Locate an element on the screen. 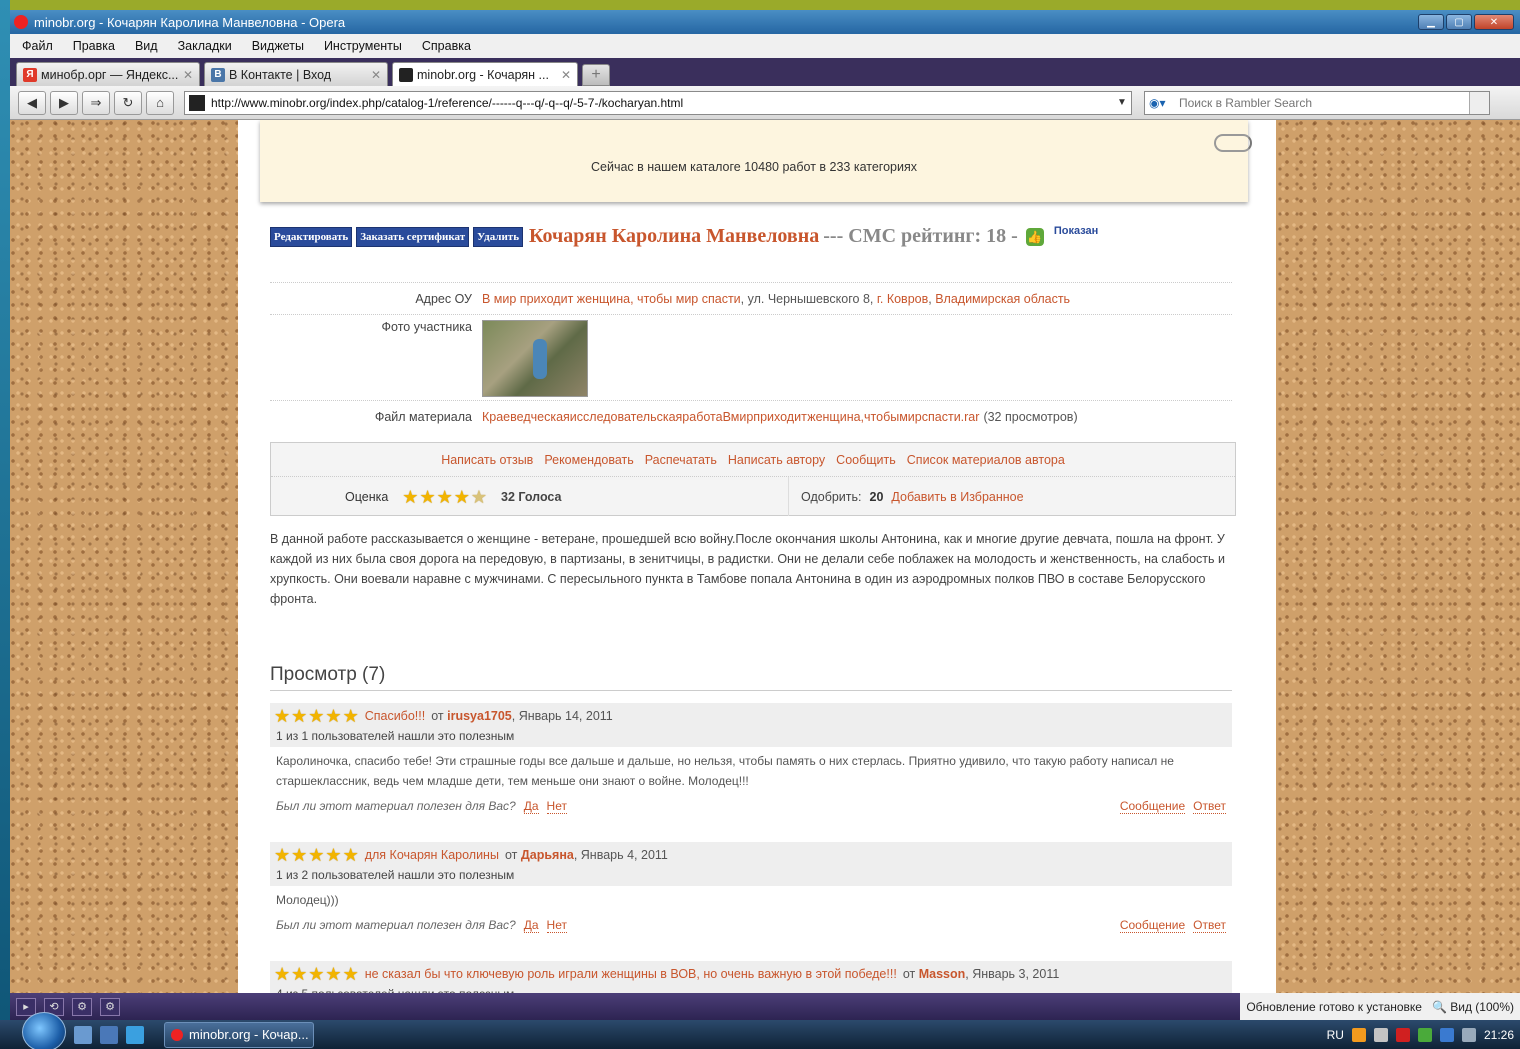 The height and width of the screenshot is (1049, 1520). opera-icon is located at coordinates (21, 22).